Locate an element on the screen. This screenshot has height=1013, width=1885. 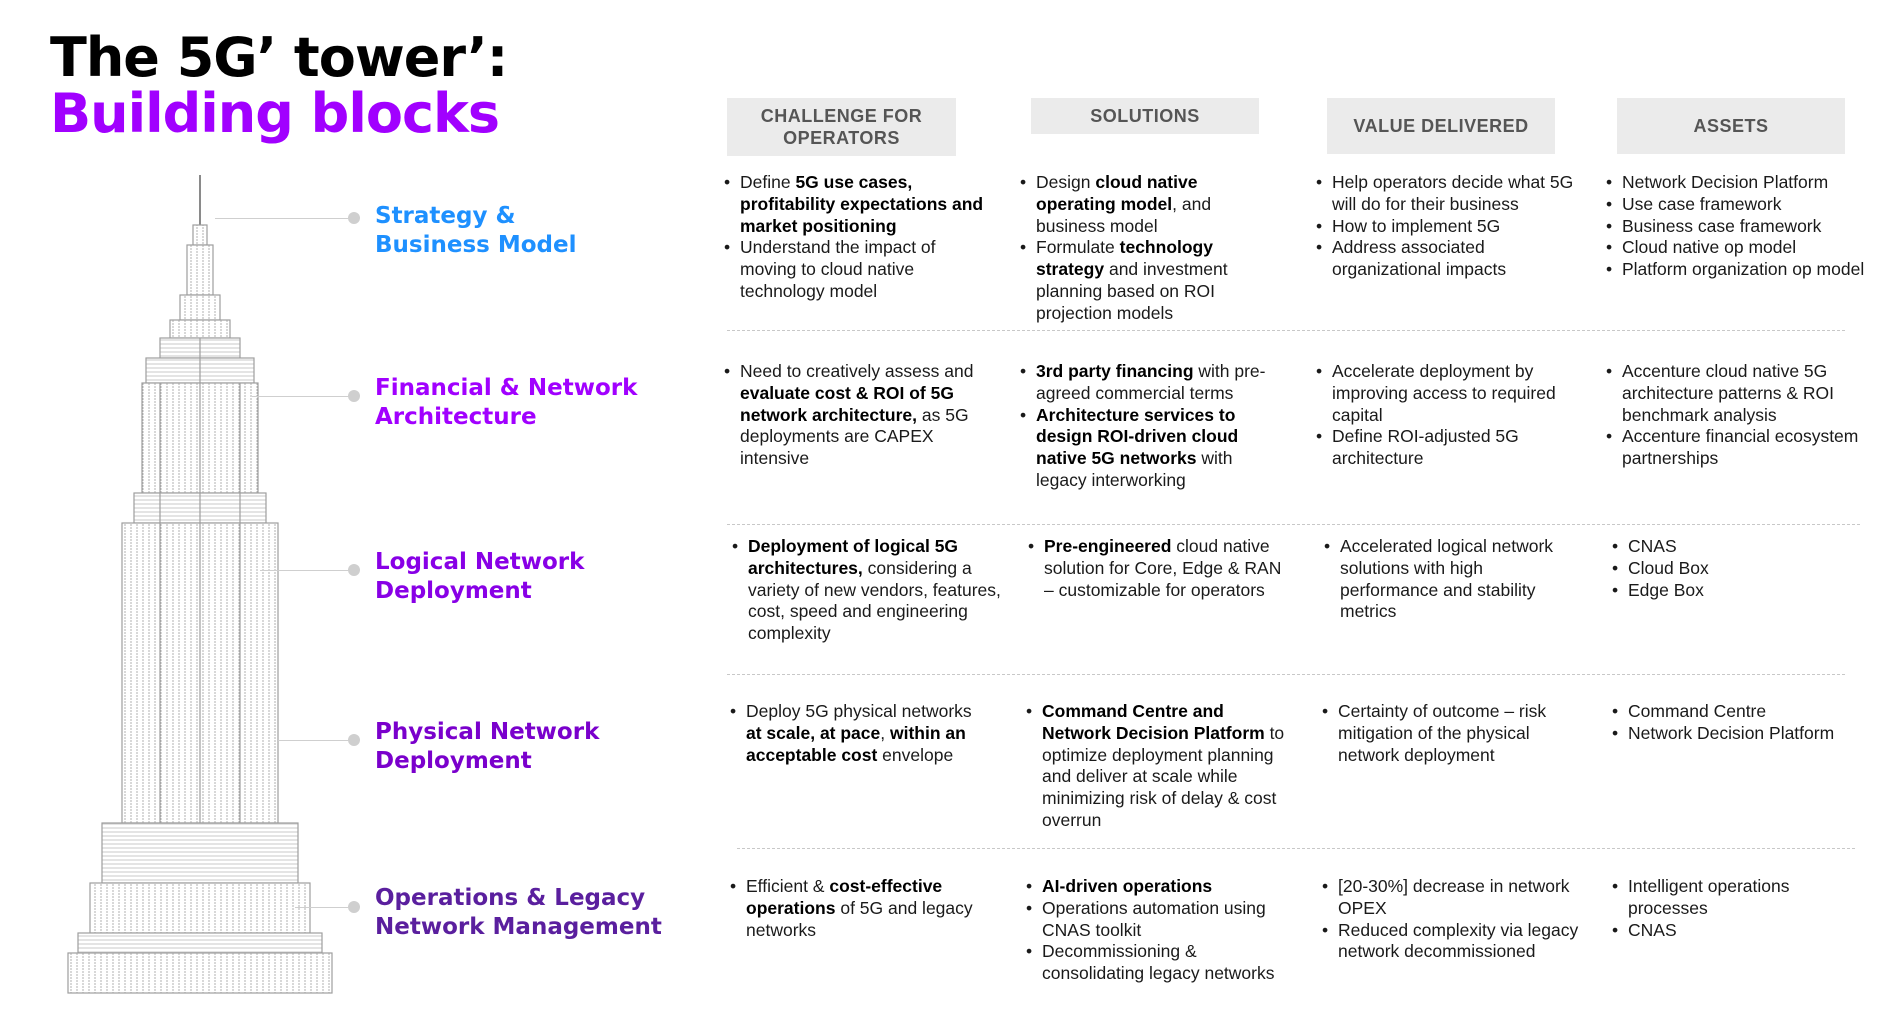
text: Need to creatively assess and is located at coordinates (857, 371).